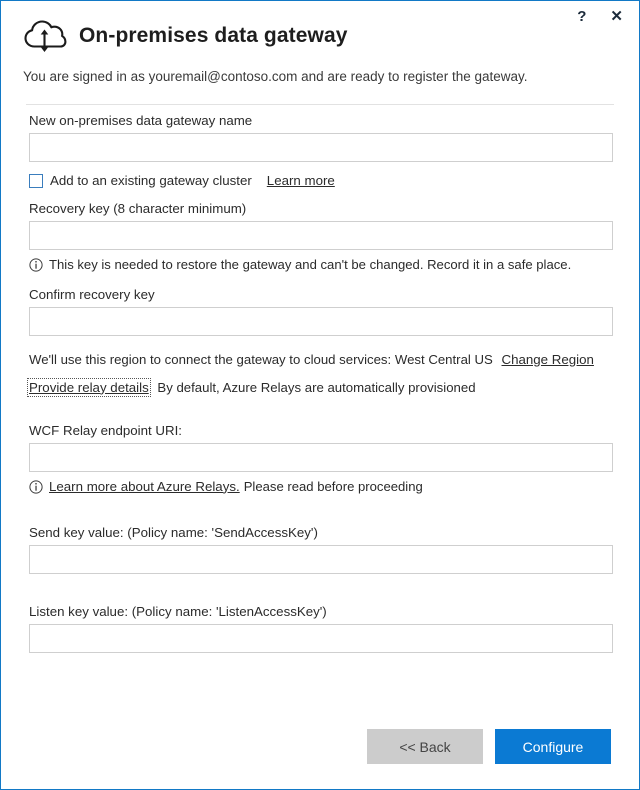  I want to click on change-region-link: Change Region, so click(548, 359).